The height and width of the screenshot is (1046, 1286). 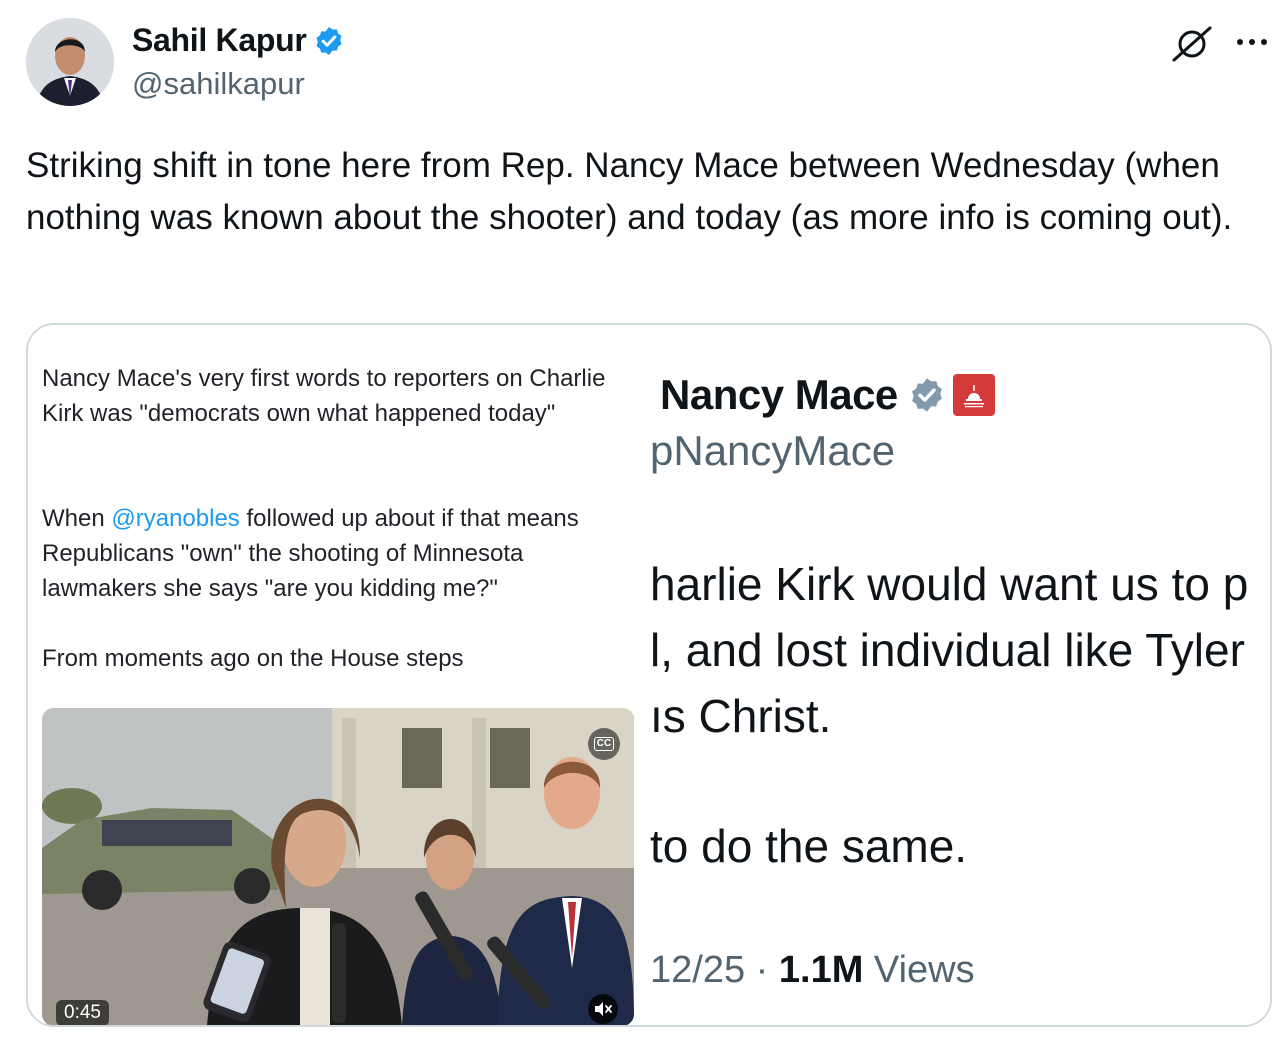 What do you see at coordinates (70, 62) in the screenshot?
I see `avatar` at bounding box center [70, 62].